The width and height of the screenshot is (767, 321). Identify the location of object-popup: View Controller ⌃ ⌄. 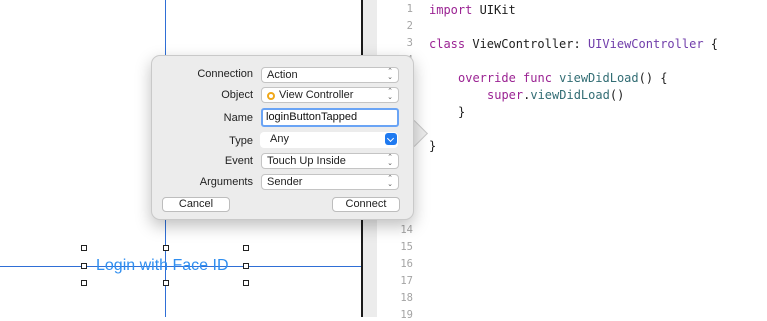
(330, 95).